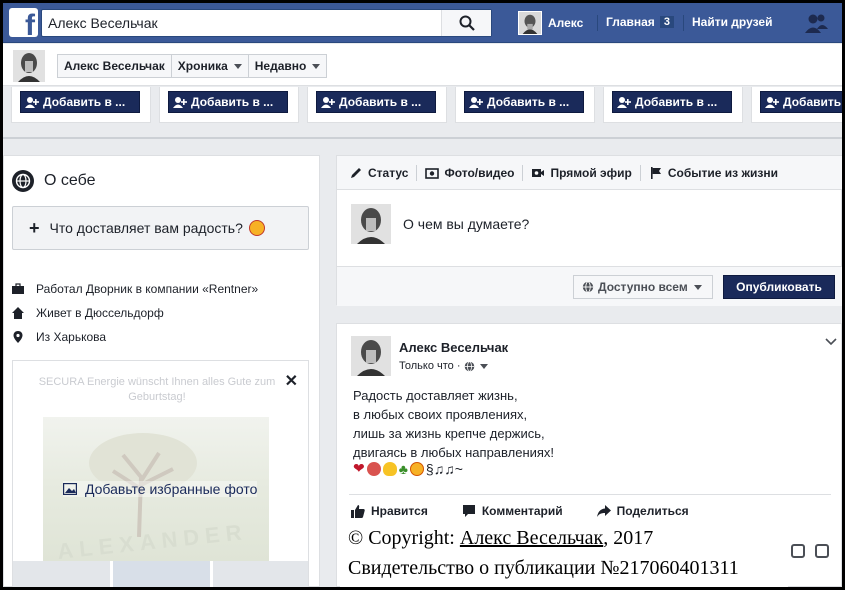 This screenshot has height=590, width=845. I want to click on post-options-chevron-icon, so click(831, 342).